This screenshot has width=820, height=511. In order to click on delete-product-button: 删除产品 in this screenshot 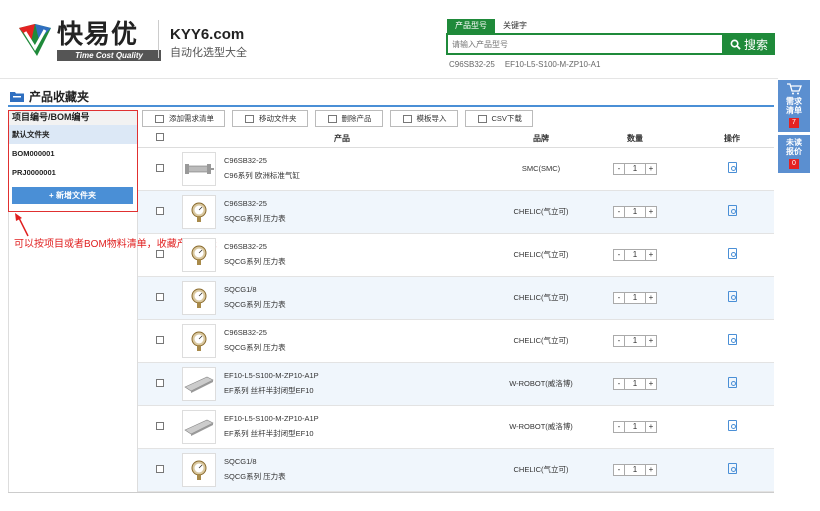, I will do `click(348, 118)`.